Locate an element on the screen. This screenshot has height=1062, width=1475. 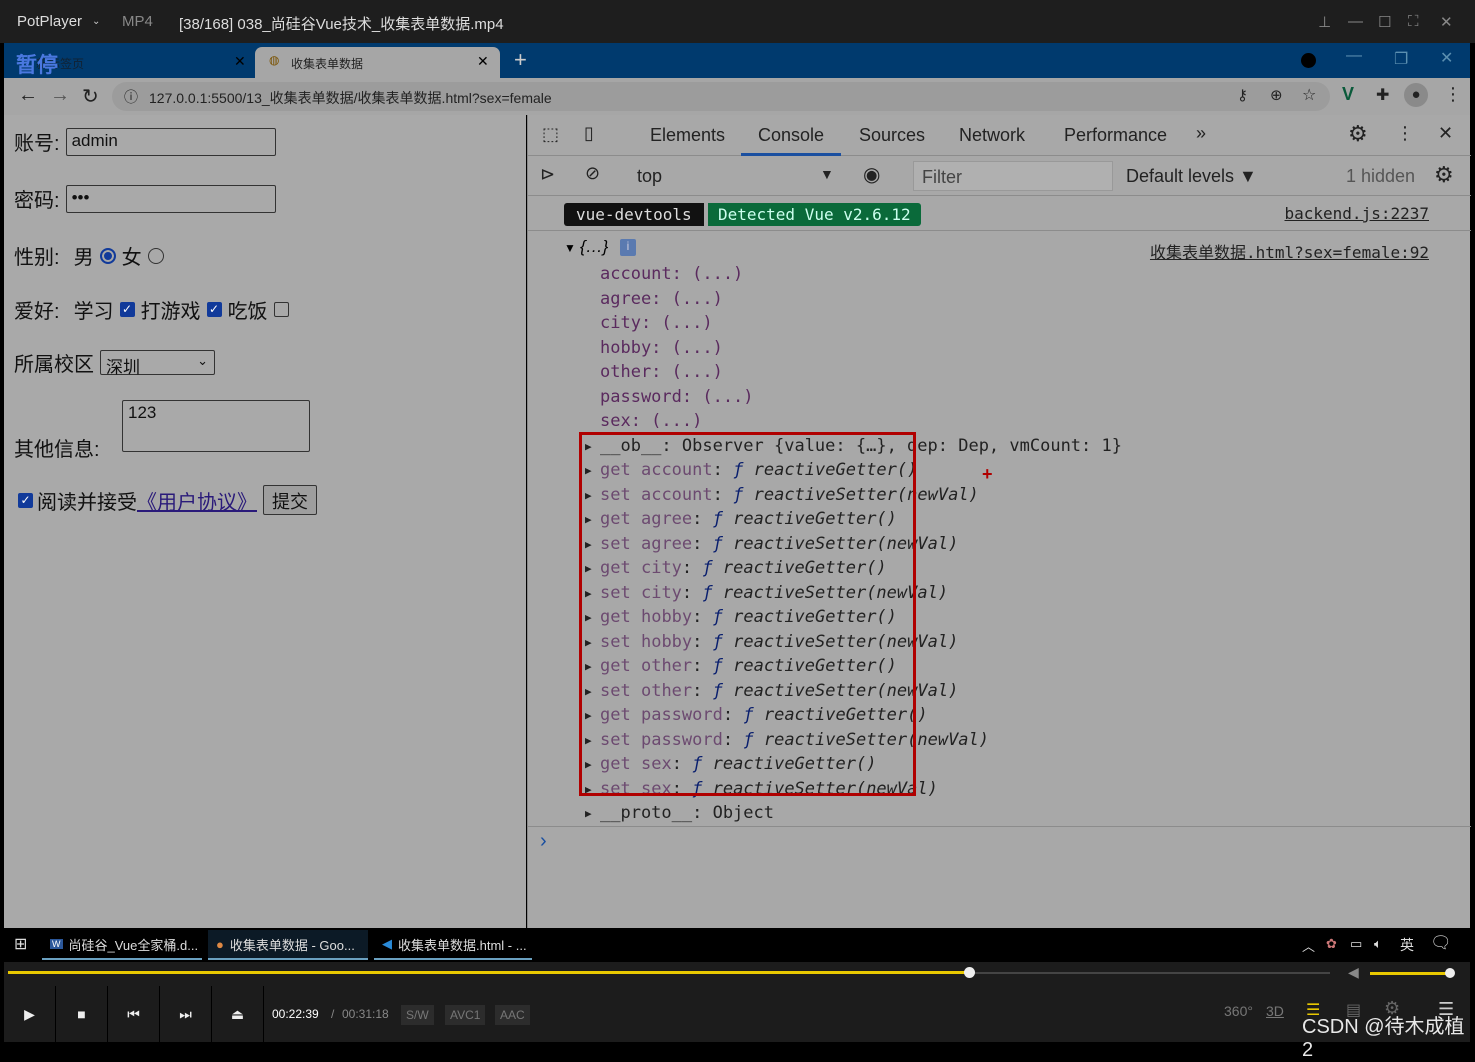
hobby-game-checkbox: ✓ is located at coordinates (214, 309).